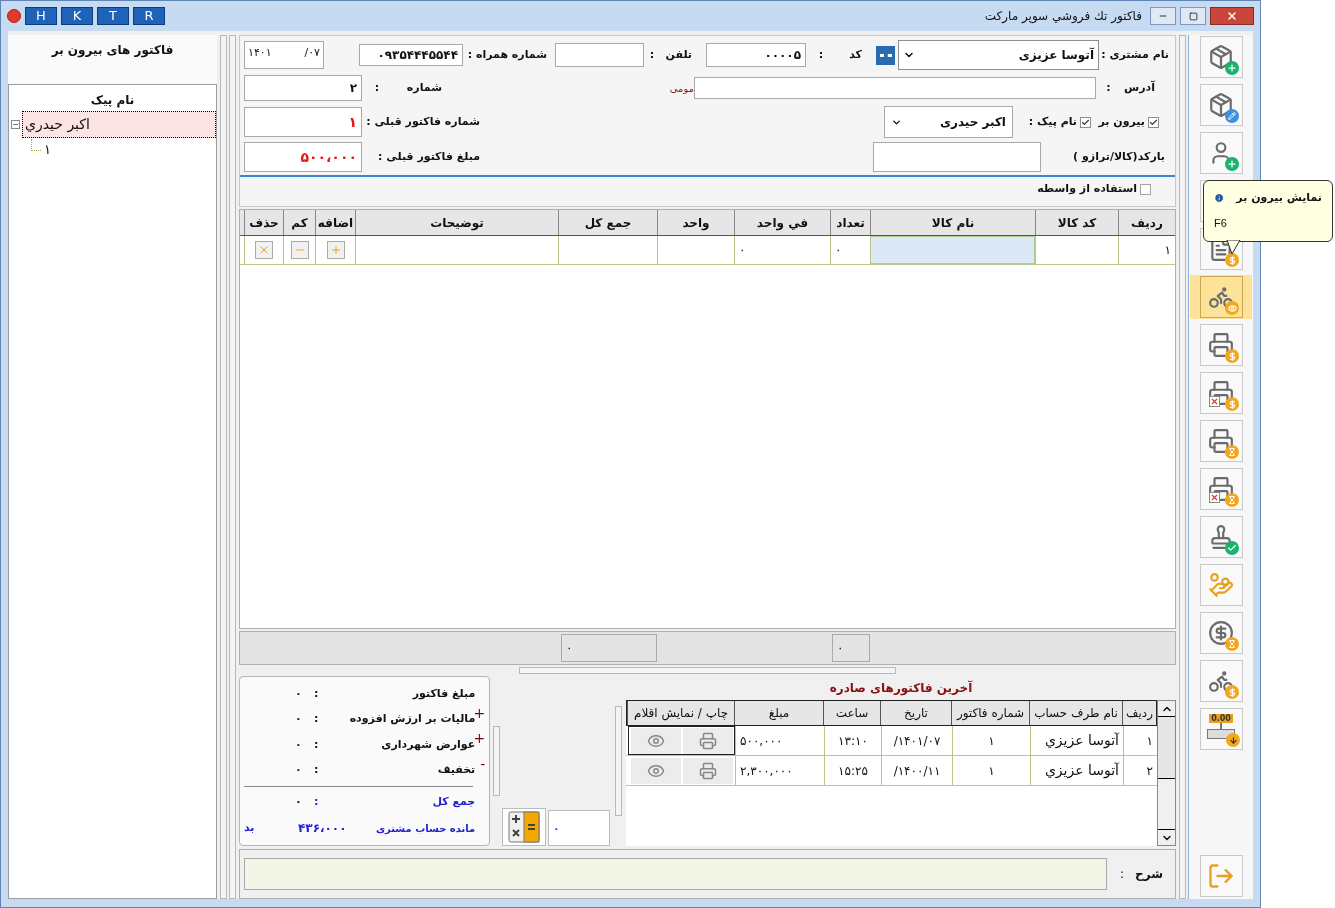 The width and height of the screenshot is (1335, 908). Describe the element at coordinates (1146, 222) in the screenshot. I see `column-header: ردیف` at that location.